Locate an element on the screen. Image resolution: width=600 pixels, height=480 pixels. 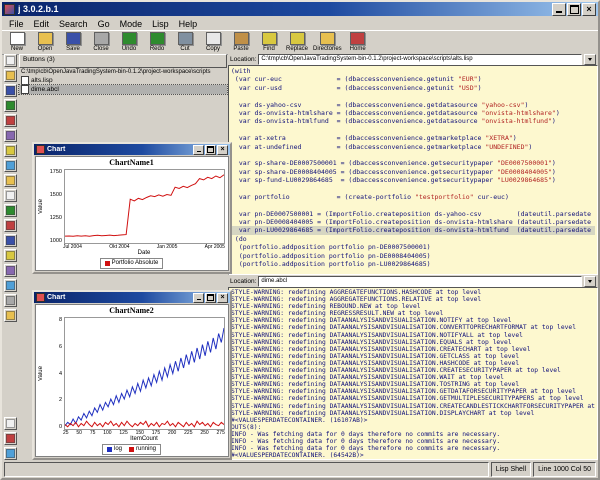
paste-icon is located at coordinates (241, 38).